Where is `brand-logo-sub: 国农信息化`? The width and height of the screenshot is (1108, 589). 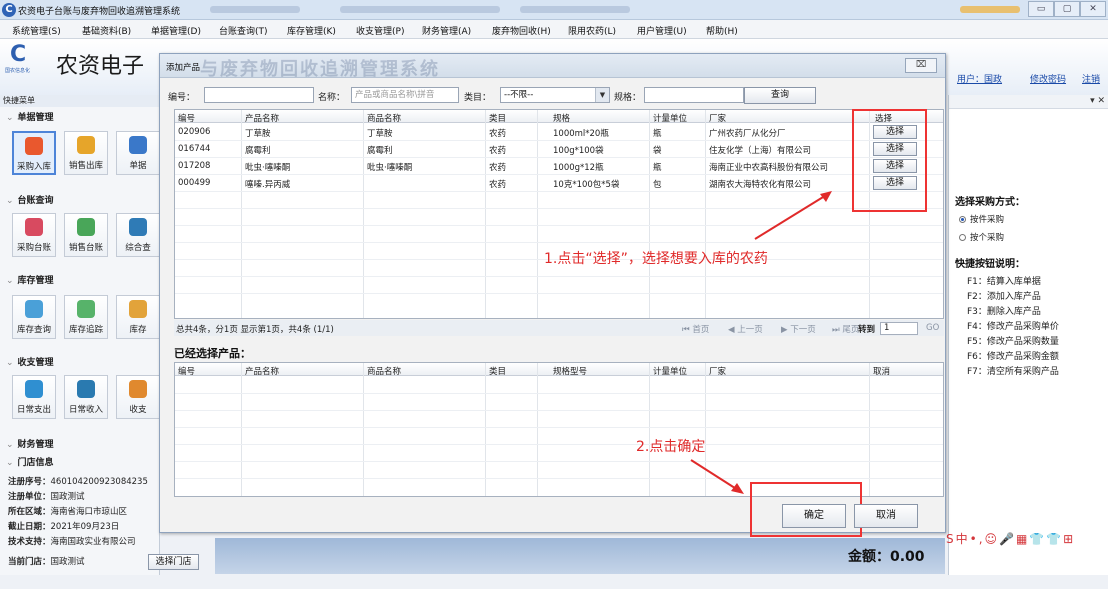 brand-logo-sub: 国农信息化 is located at coordinates (18, 71).